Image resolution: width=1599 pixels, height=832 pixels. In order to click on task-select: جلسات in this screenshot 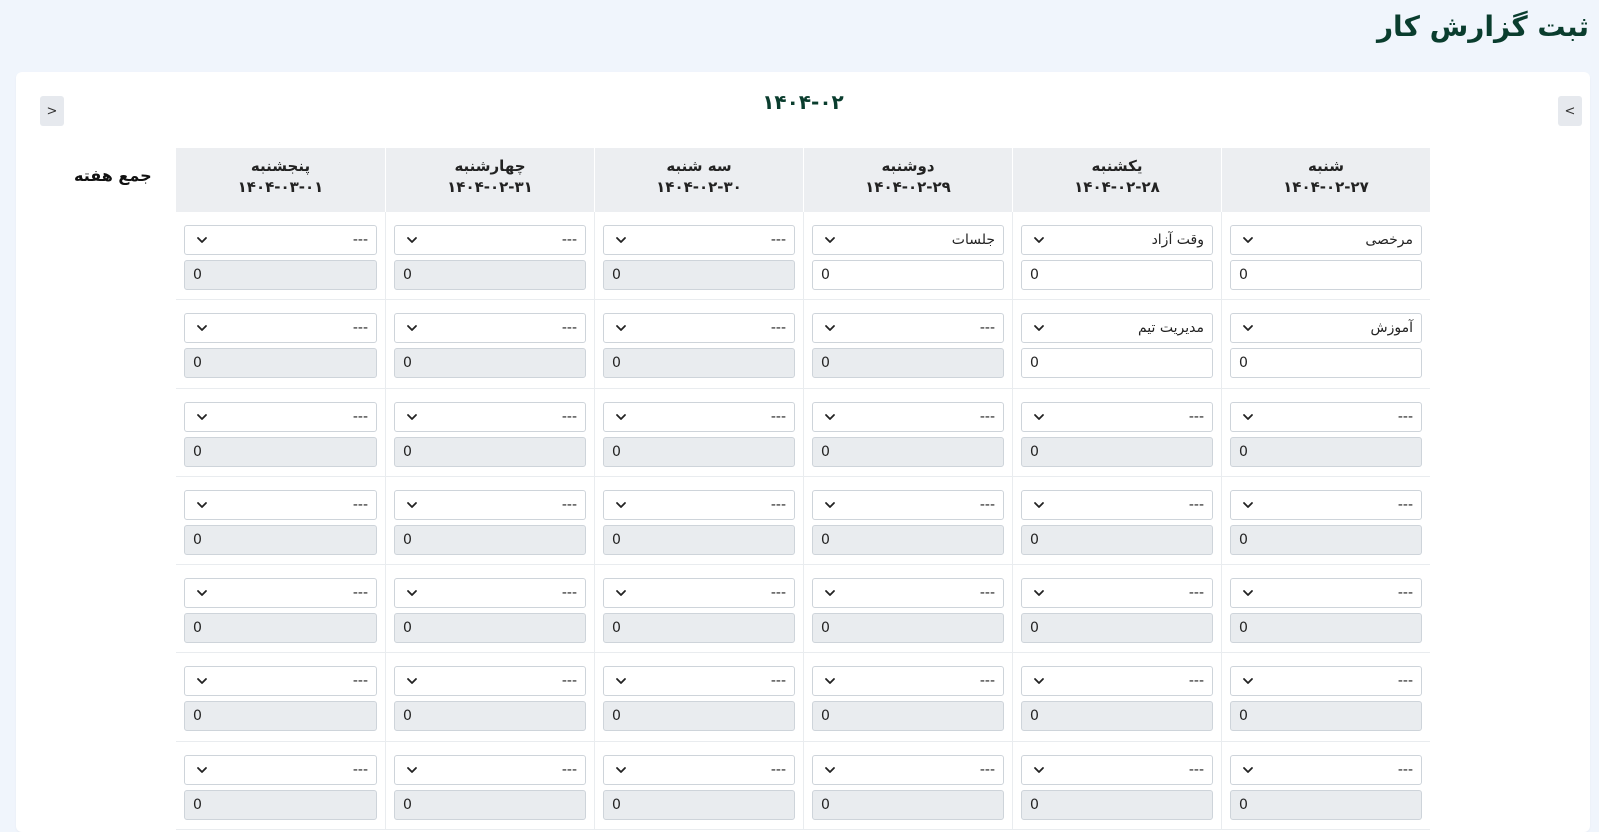, I will do `click(908, 240)`.